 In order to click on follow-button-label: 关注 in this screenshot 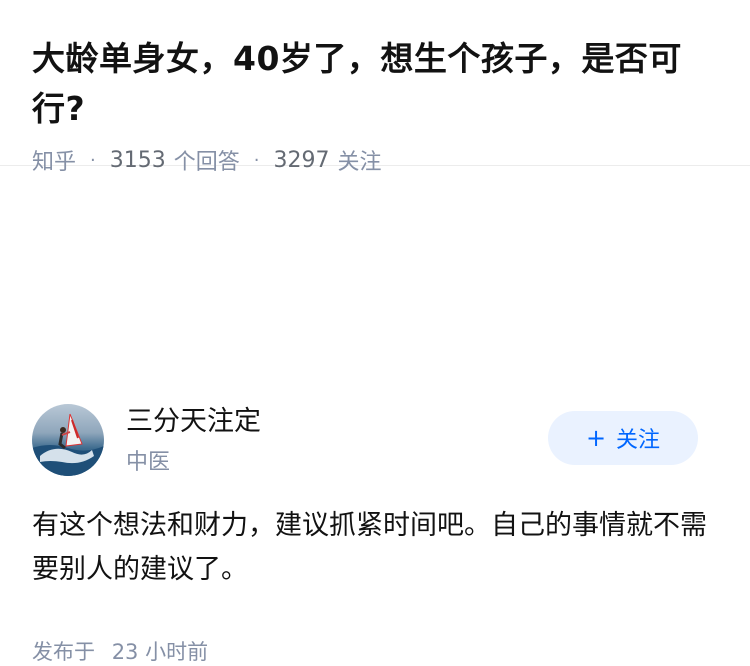, I will do `click(638, 440)`.